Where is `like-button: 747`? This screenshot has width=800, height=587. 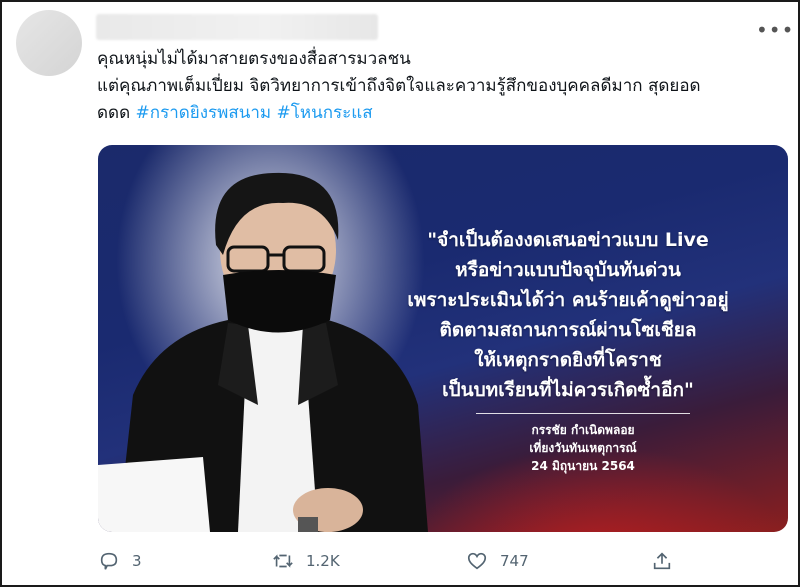 like-button: 747 is located at coordinates (497, 561).